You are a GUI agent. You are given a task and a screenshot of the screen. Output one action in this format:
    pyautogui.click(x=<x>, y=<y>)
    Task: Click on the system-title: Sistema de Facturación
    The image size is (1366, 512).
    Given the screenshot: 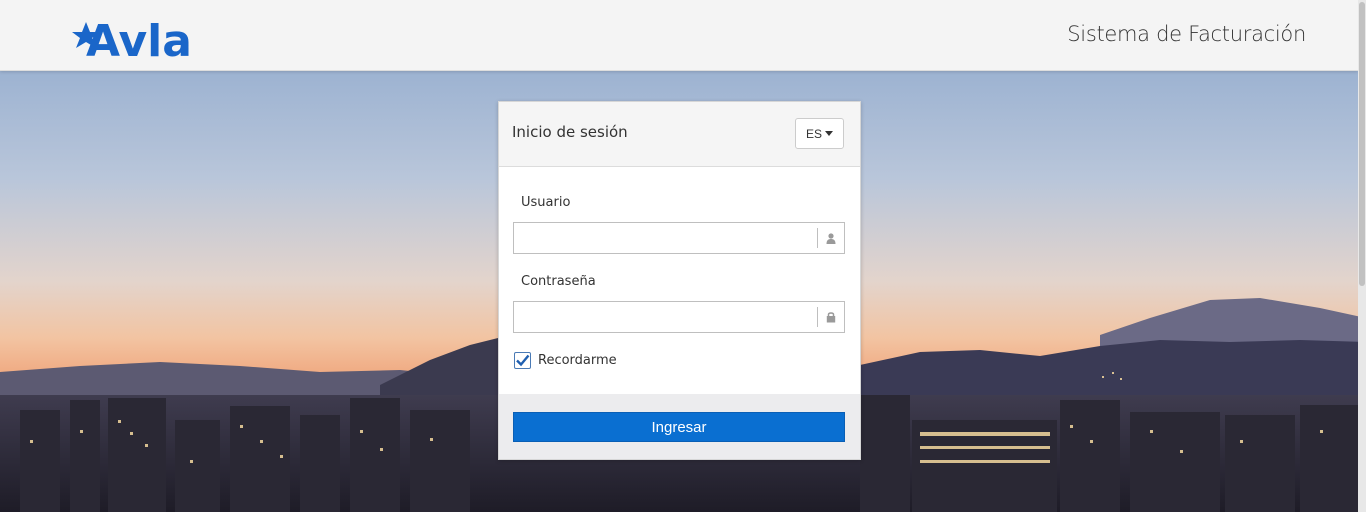 What is the action you would take?
    pyautogui.click(x=1186, y=34)
    